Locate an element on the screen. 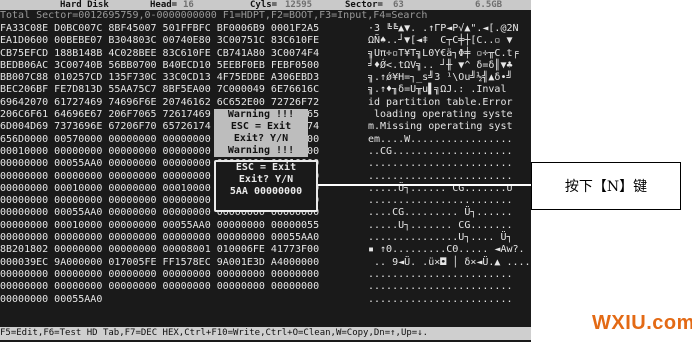 The height and width of the screenshot is (342, 692). esc-exit-text-2: ESC = Exit is located at coordinates (266, 167).